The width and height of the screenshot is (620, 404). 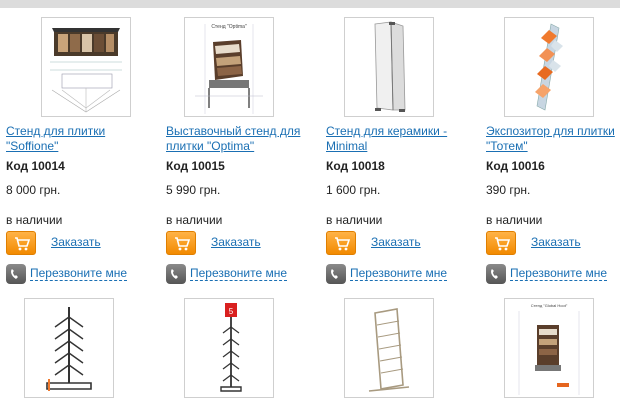 I want to click on product-price: 5 990 грн., so click(x=193, y=190).